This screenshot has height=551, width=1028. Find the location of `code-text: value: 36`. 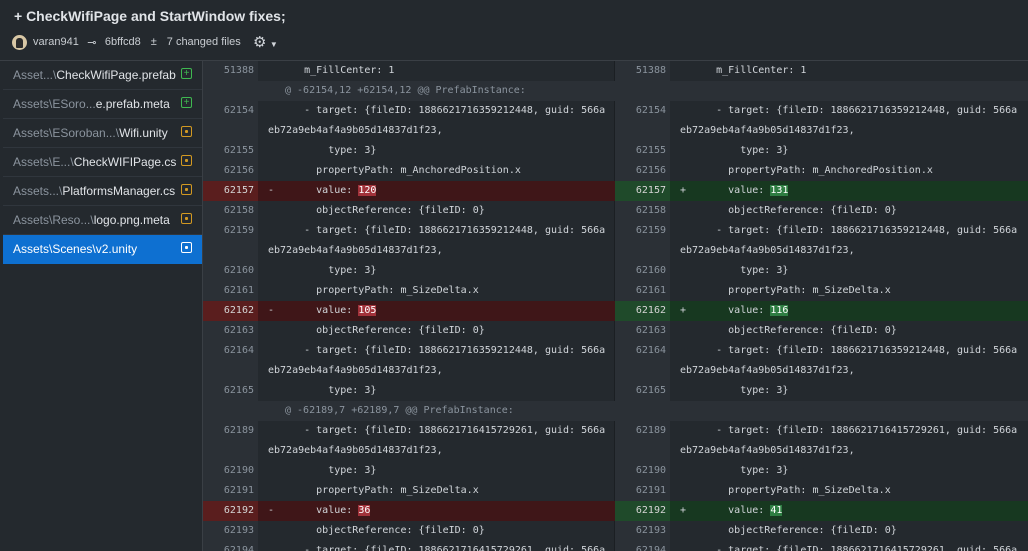

code-text: value: 36 is located at coordinates (319, 511).